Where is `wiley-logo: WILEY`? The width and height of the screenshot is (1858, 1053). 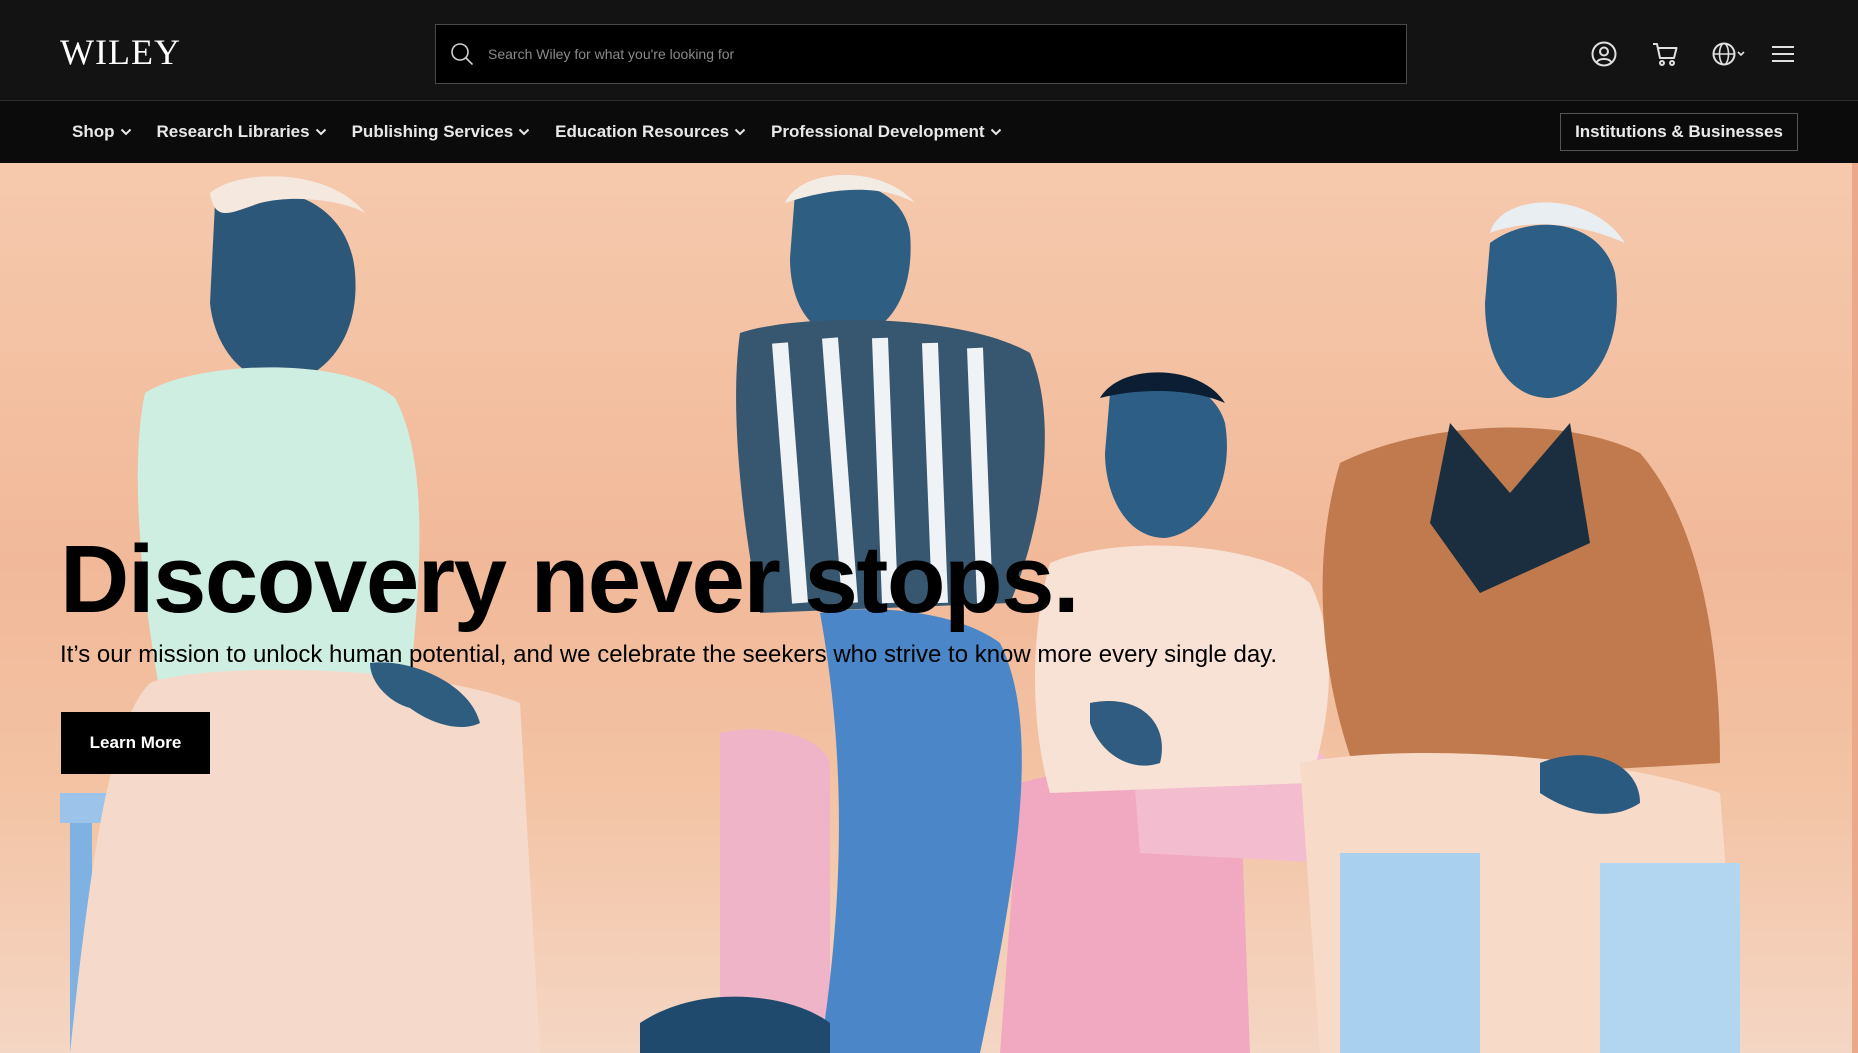 wiley-logo: WILEY is located at coordinates (120, 52).